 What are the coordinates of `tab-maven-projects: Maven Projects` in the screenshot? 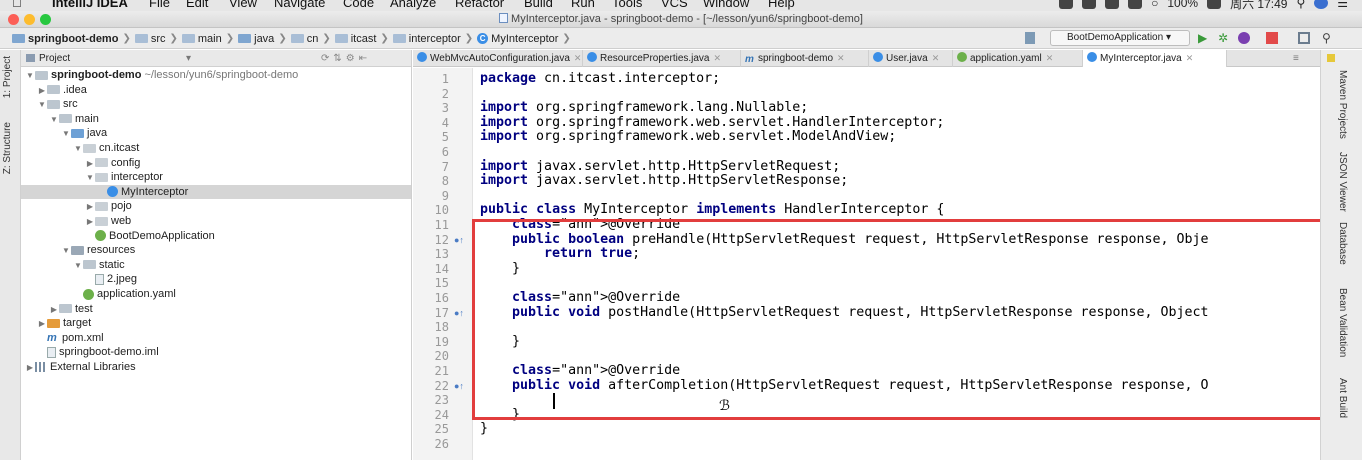 It's located at (1342, 104).